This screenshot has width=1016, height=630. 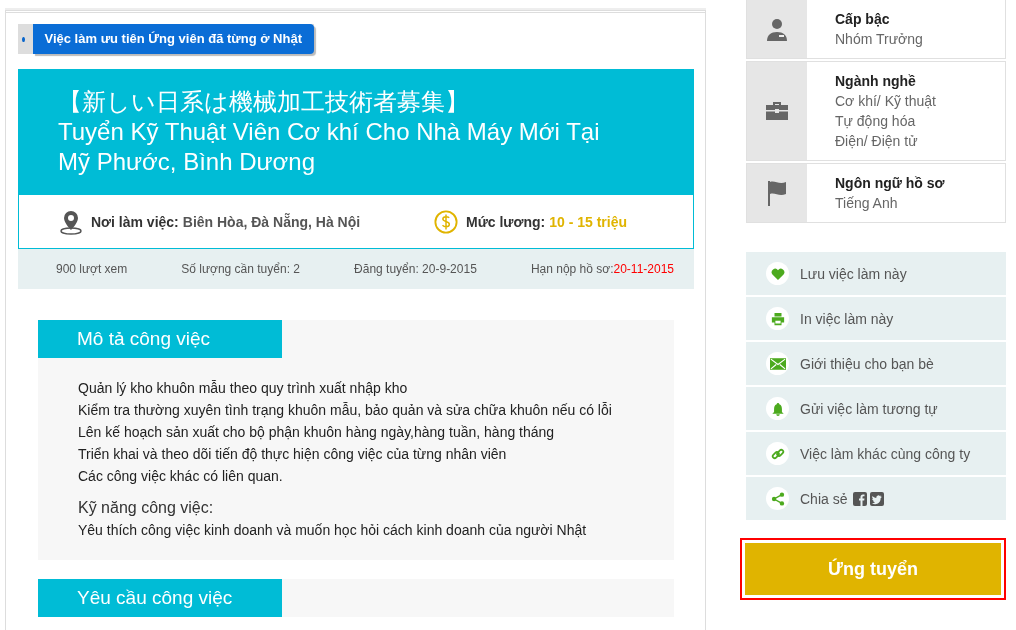 I want to click on info-value: Tiếng Anh, so click(x=867, y=203).